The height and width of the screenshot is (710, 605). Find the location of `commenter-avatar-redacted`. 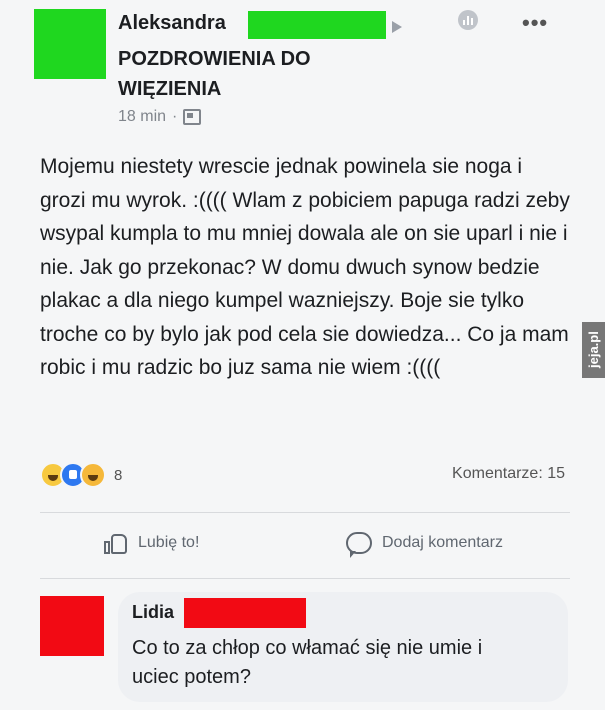

commenter-avatar-redacted is located at coordinates (72, 626).